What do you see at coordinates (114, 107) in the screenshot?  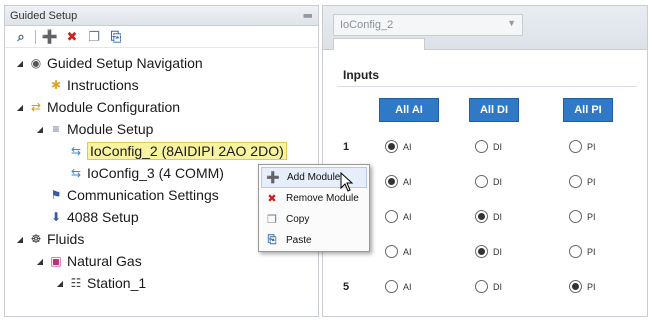 I see `tree-node-label: Module Configuration` at bounding box center [114, 107].